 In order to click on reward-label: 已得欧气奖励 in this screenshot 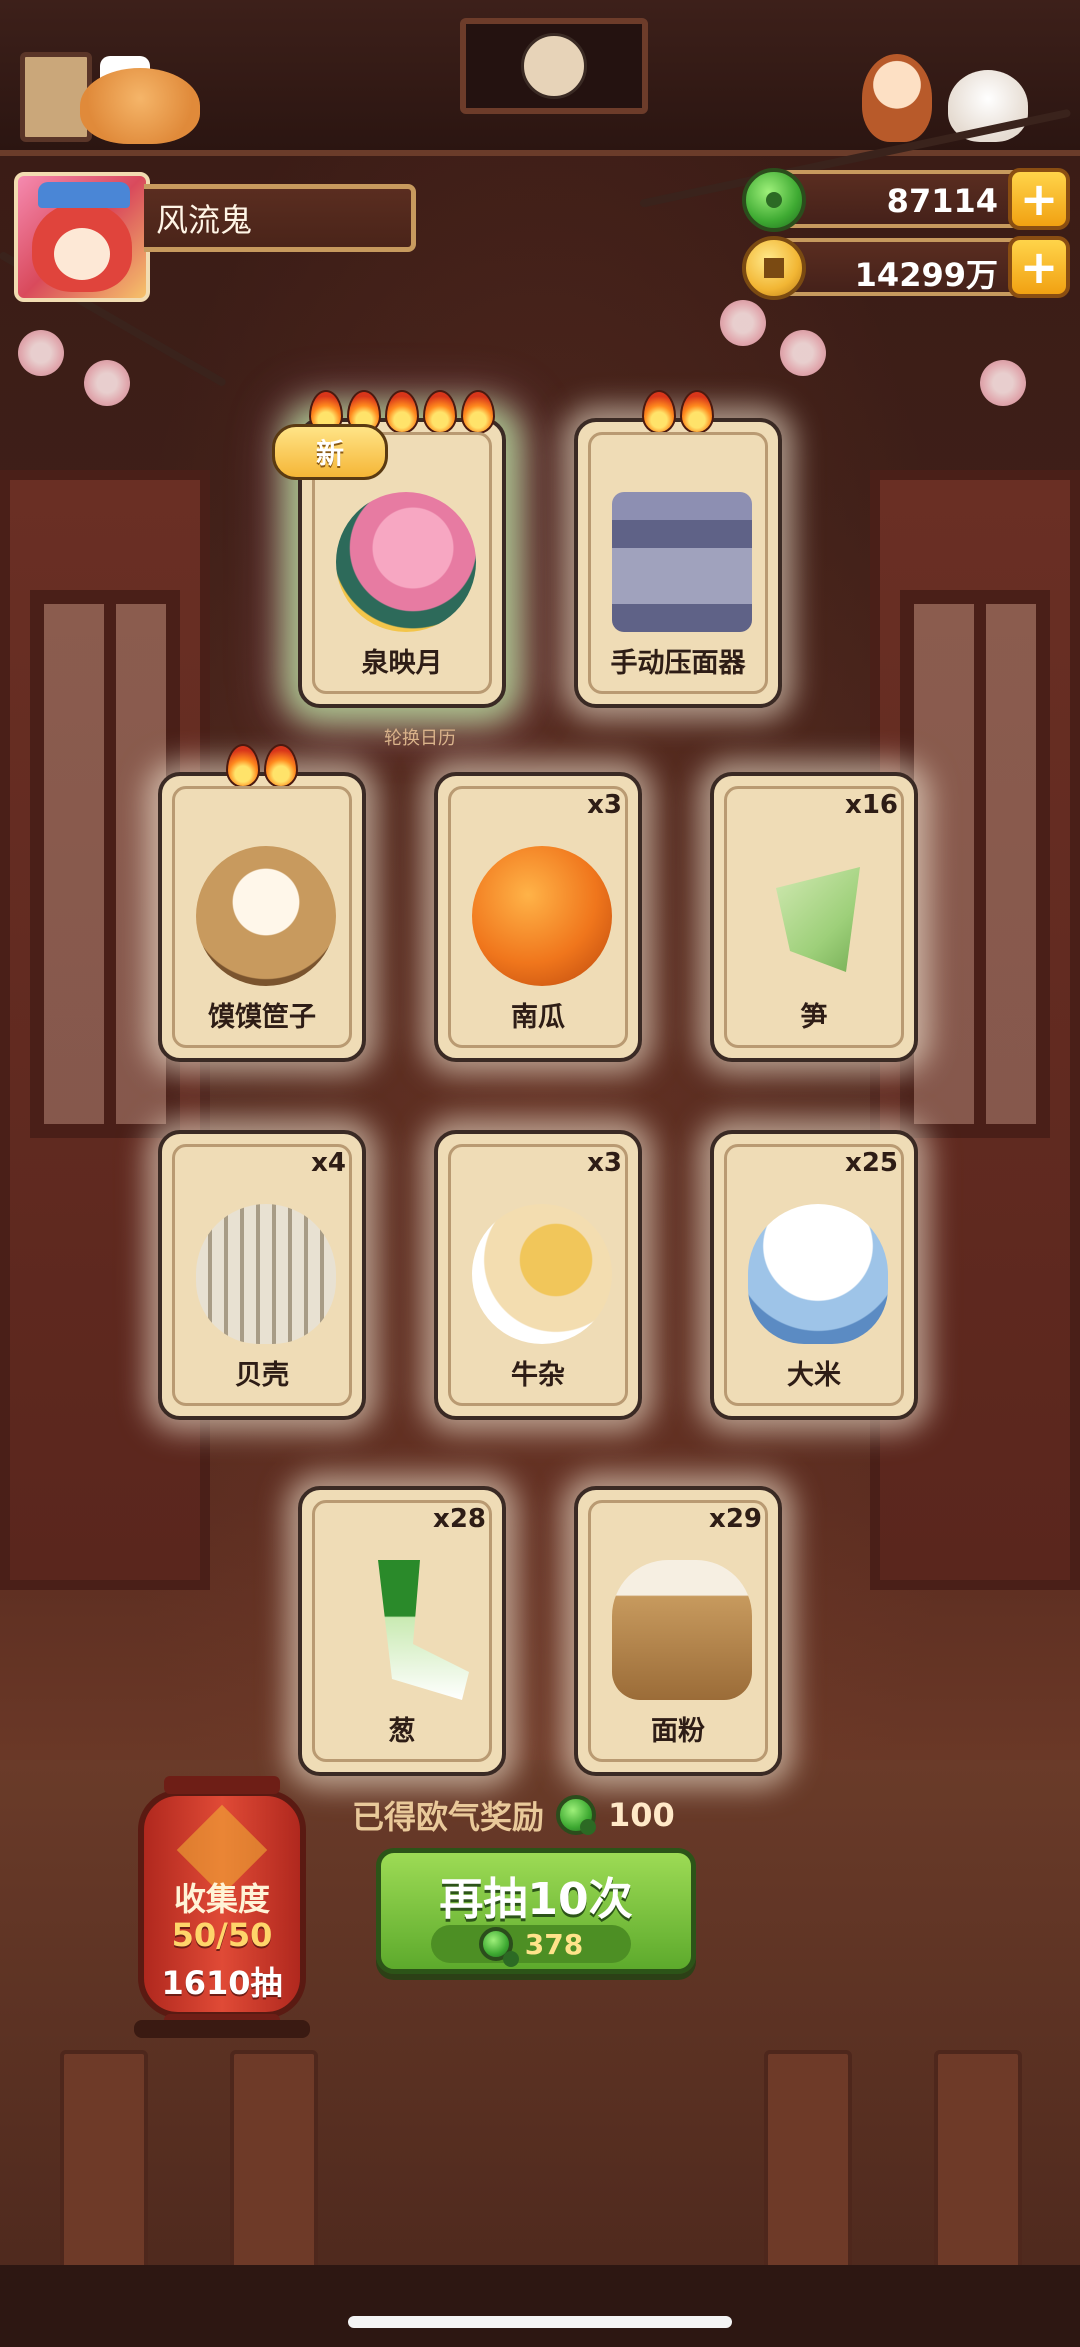, I will do `click(448, 1817)`.